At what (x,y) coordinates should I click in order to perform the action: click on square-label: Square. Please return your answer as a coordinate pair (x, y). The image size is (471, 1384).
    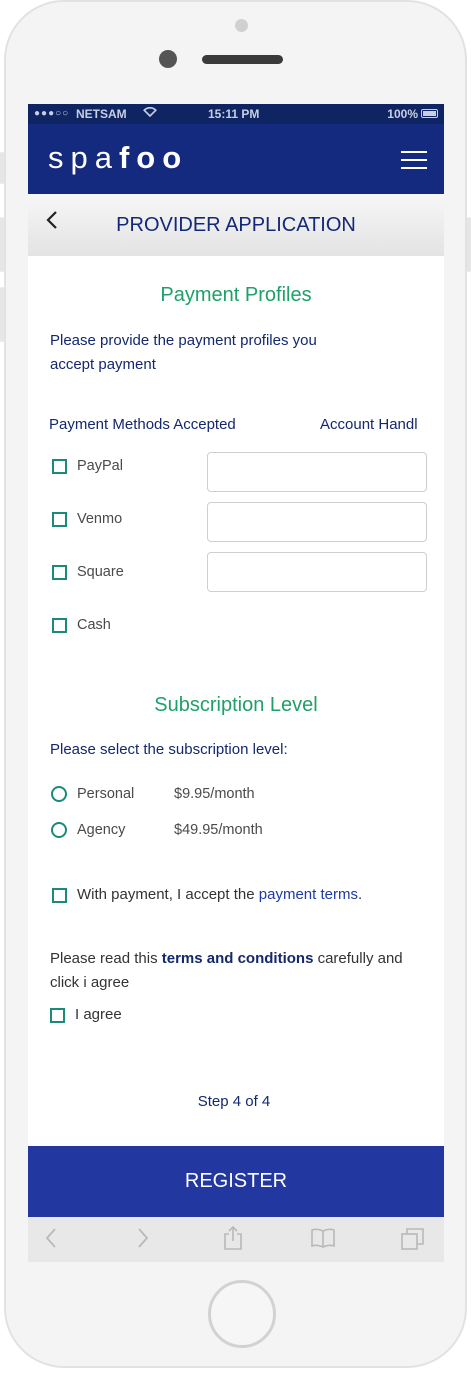
    Looking at the image, I should click on (100, 572).